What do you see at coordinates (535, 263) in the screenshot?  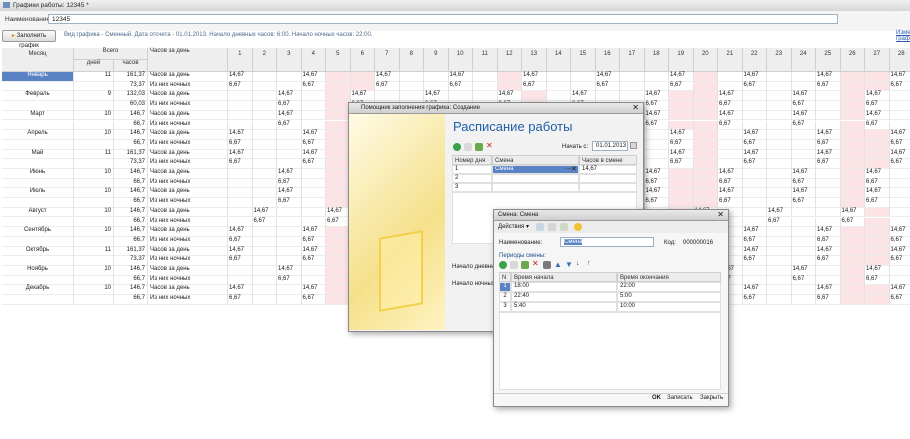 I see `delete-icon: ✕` at bounding box center [535, 263].